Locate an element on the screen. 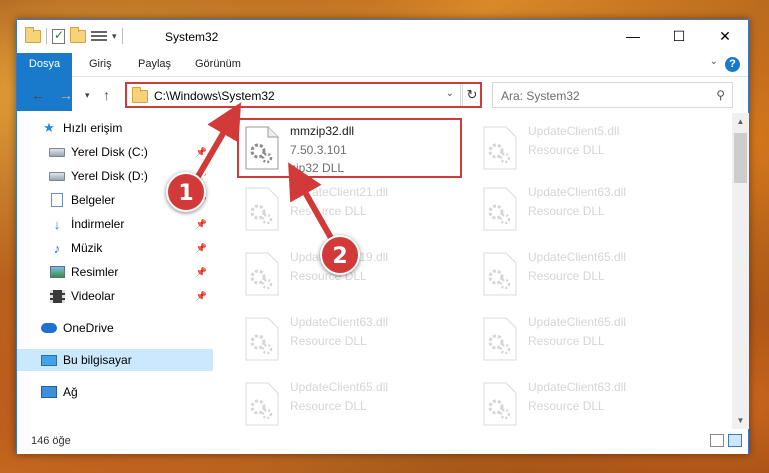  sidebar-item-label: Hızlı erişim is located at coordinates (93, 128).